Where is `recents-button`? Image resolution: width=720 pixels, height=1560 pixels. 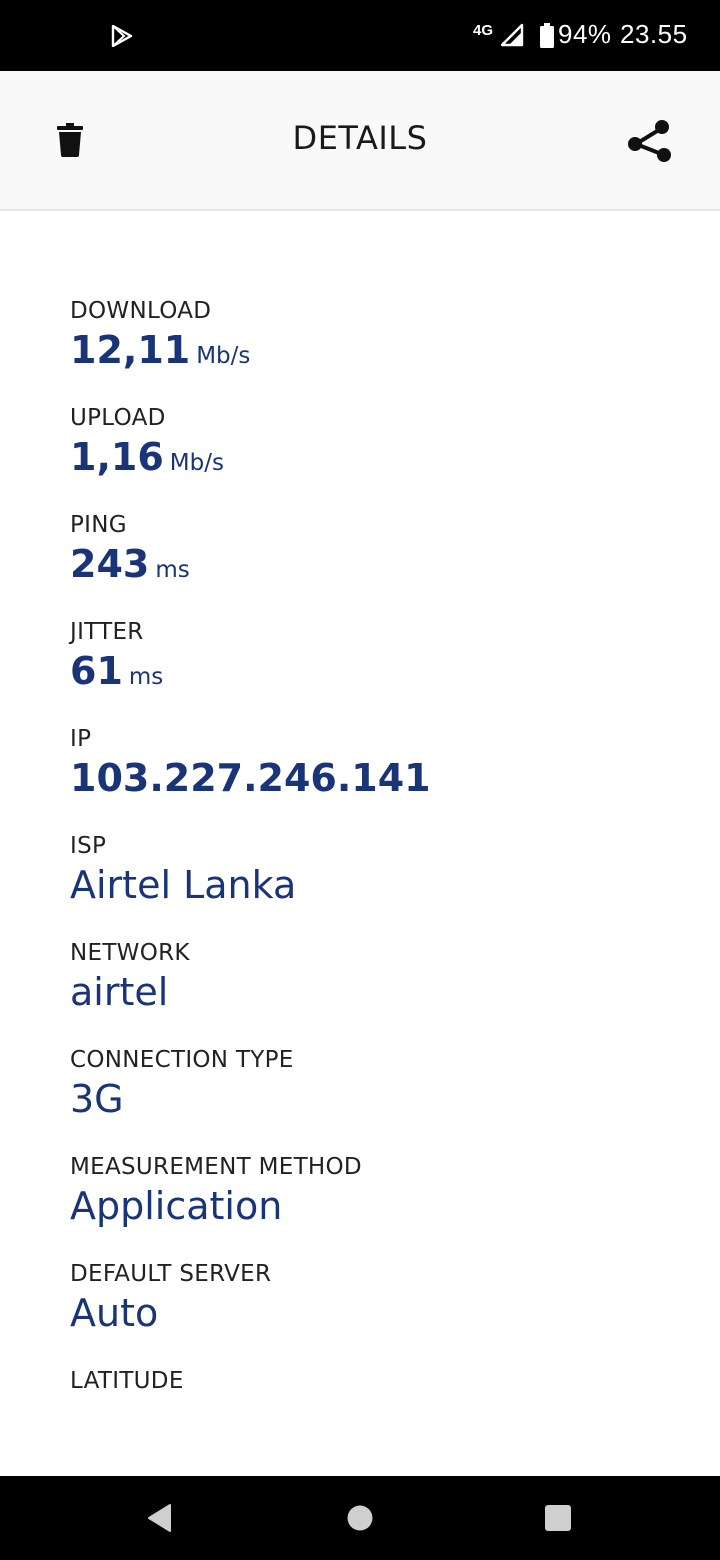
recents-button is located at coordinates (558, 1518).